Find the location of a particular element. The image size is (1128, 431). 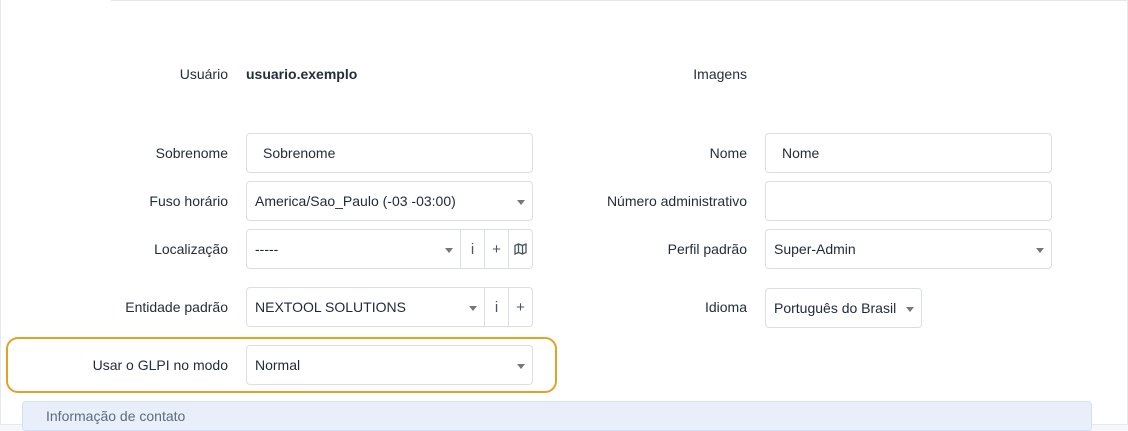

entity-select: NEXTOOL SOLUTIONS is located at coordinates (365, 307).